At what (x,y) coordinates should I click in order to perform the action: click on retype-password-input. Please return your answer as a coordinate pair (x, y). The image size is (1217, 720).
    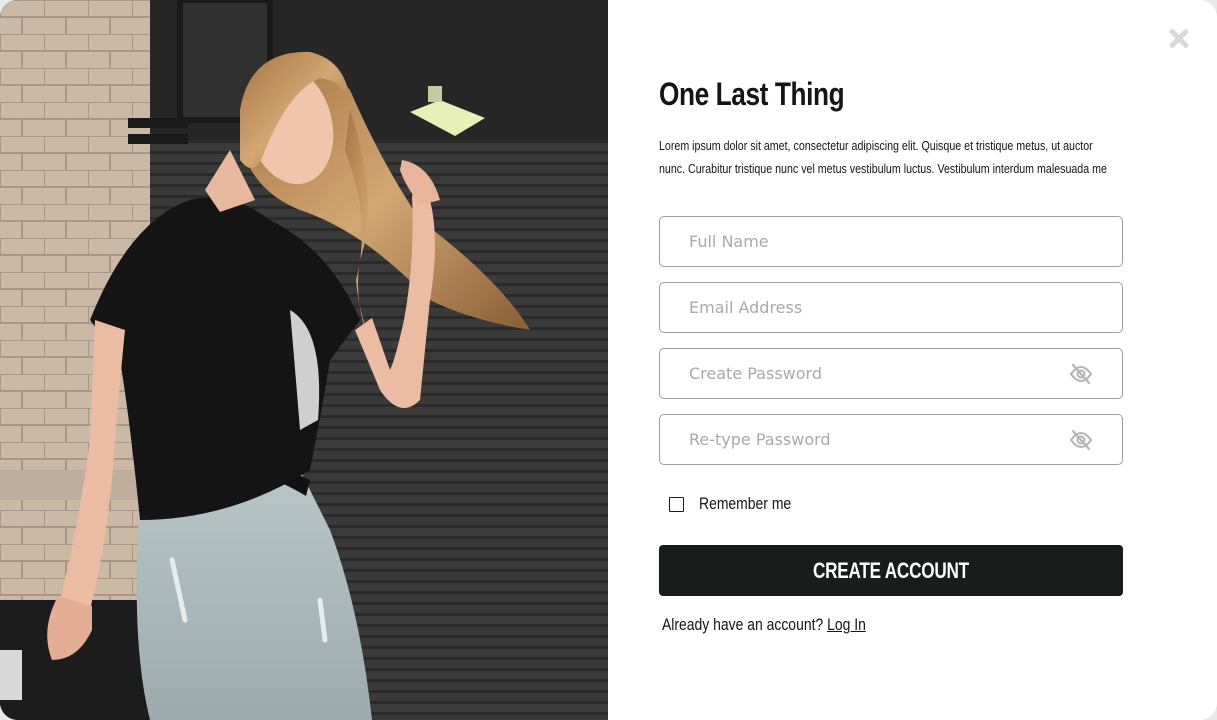
    Looking at the image, I should click on (891, 439).